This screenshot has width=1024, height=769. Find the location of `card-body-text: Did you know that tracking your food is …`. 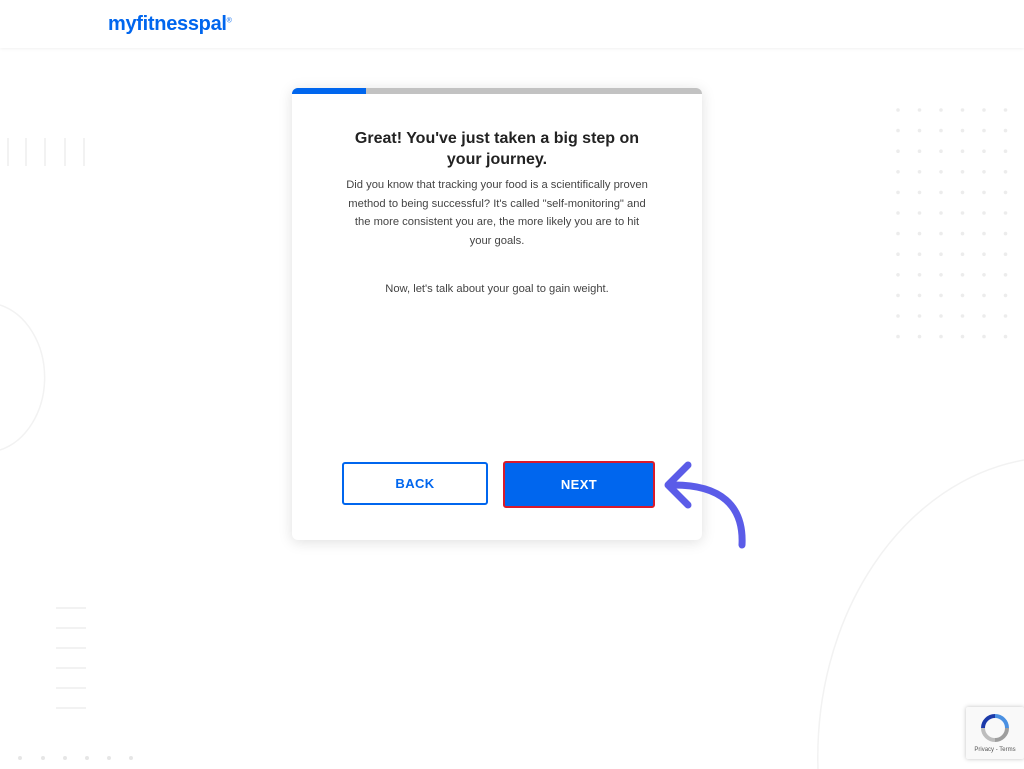

card-body-text: Did you know that tracking your food is … is located at coordinates (497, 213).